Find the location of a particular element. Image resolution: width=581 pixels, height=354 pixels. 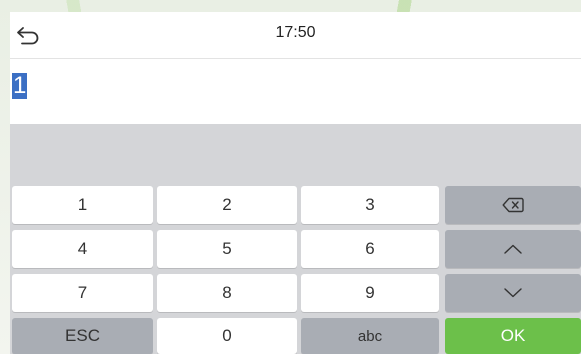

key-3: 3 is located at coordinates (370, 205).